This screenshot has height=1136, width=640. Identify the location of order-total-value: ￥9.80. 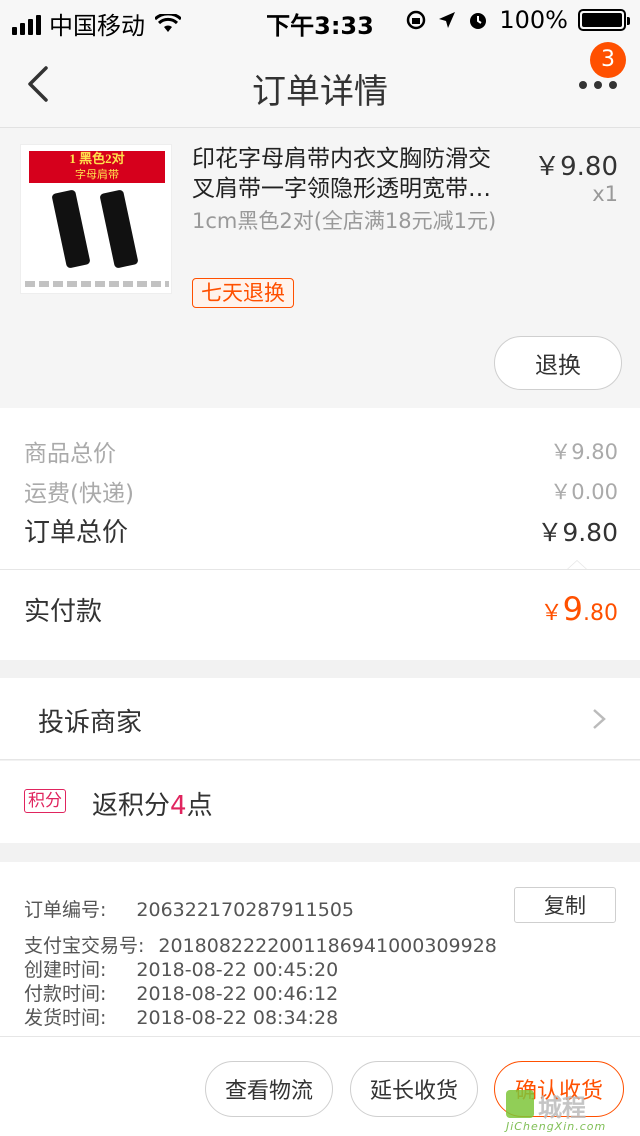
(577, 532).